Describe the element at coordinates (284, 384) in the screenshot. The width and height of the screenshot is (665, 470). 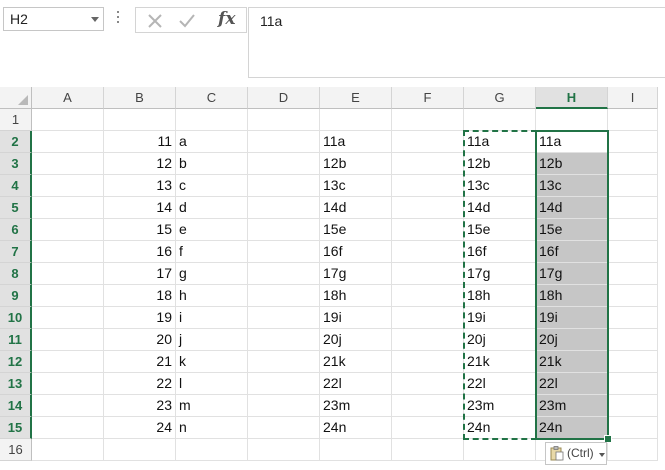
I see `cell-d13` at that location.